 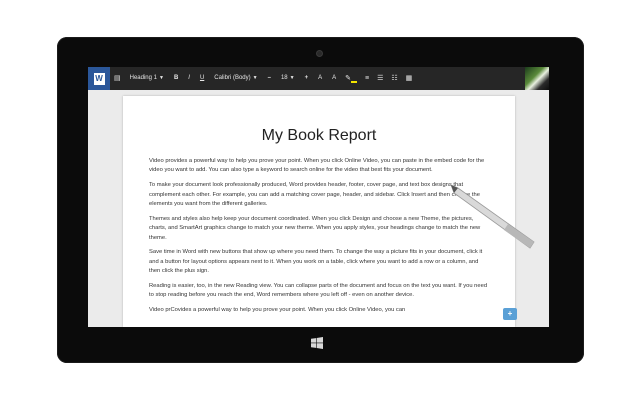 I want to click on font-color-button: A, so click(x=320, y=78).